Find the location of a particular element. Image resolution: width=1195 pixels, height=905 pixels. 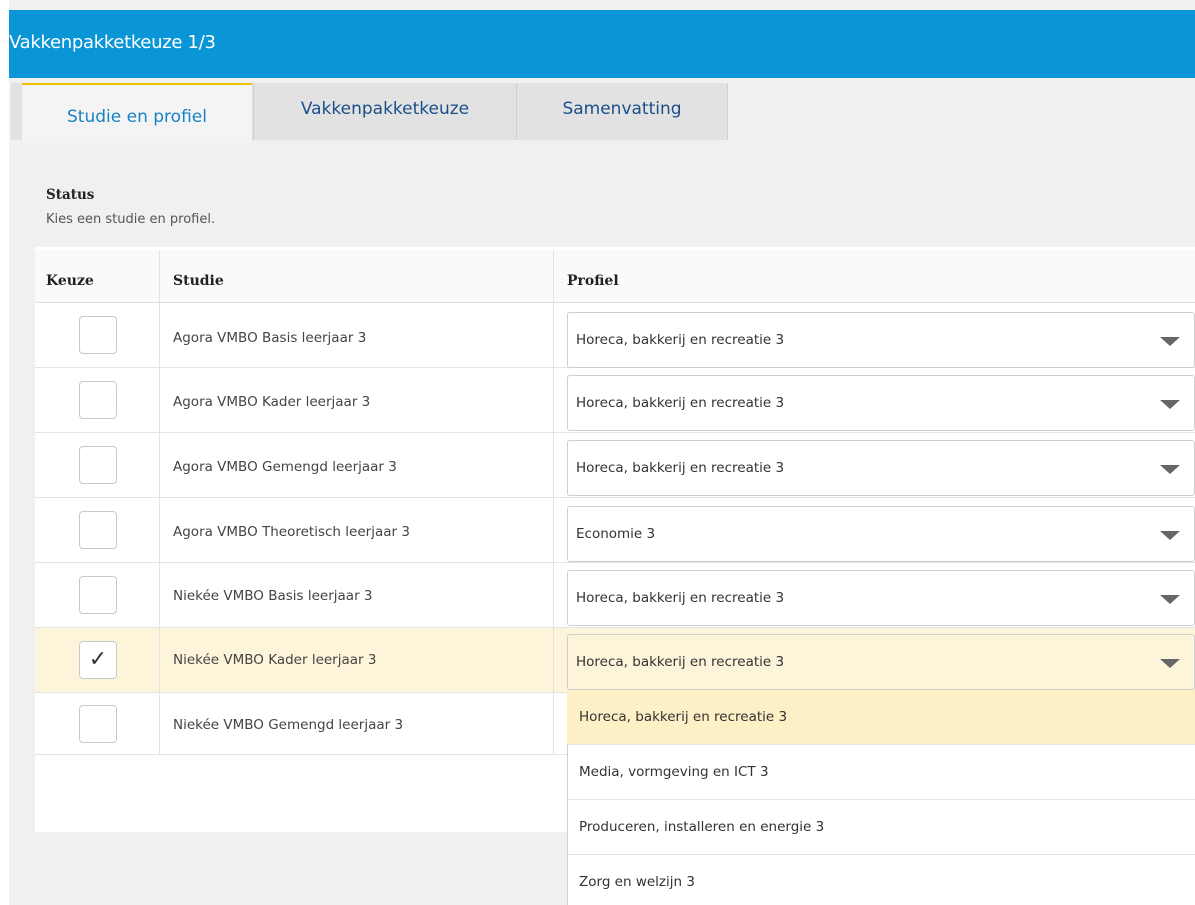

dropdown-option: Media, vormgeving en ICT 3 is located at coordinates (881, 772).